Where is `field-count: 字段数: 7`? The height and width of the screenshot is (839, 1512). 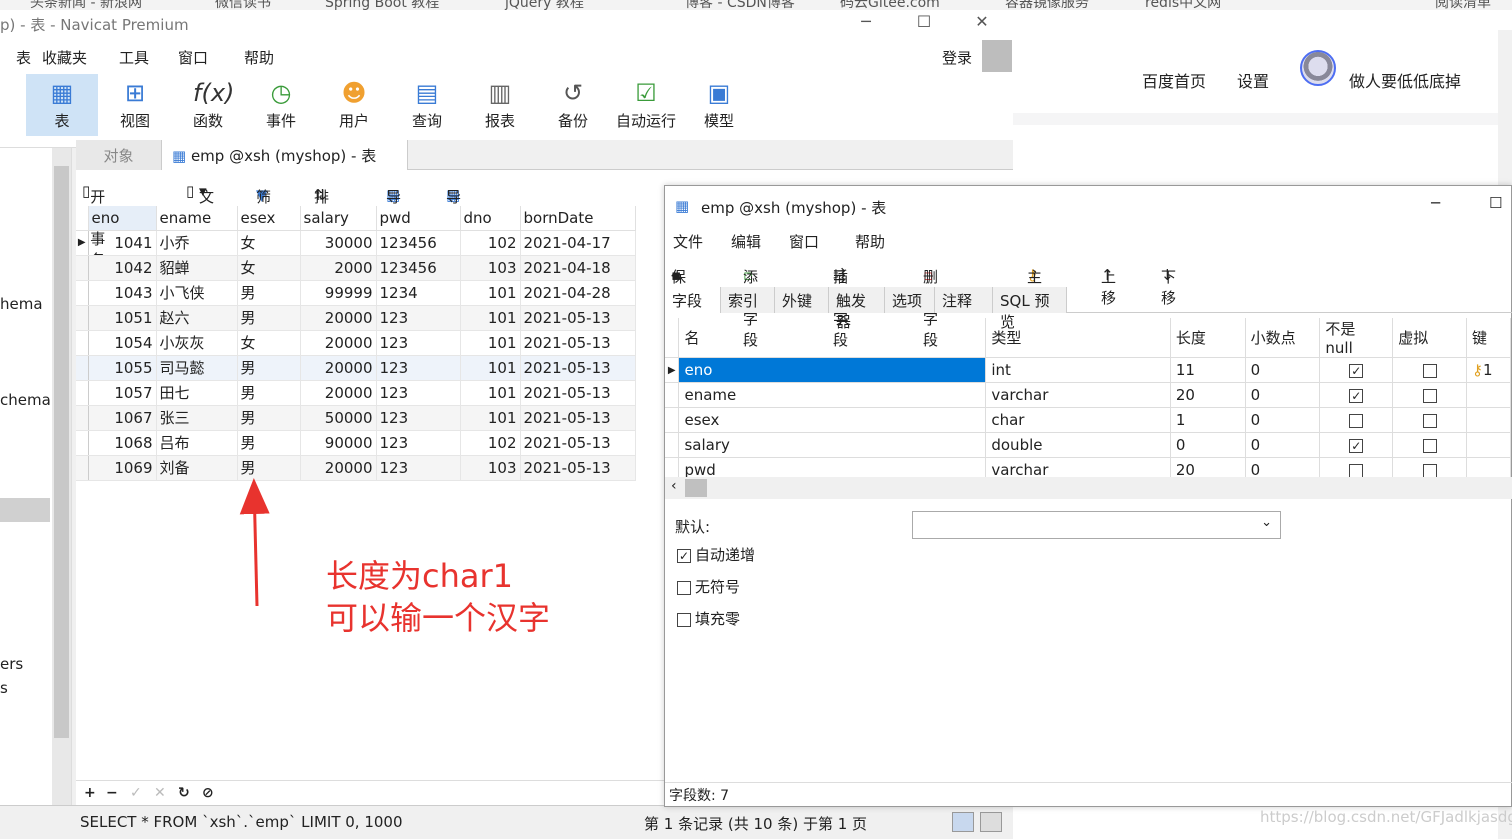 field-count: 字段数: 7 is located at coordinates (699, 796).